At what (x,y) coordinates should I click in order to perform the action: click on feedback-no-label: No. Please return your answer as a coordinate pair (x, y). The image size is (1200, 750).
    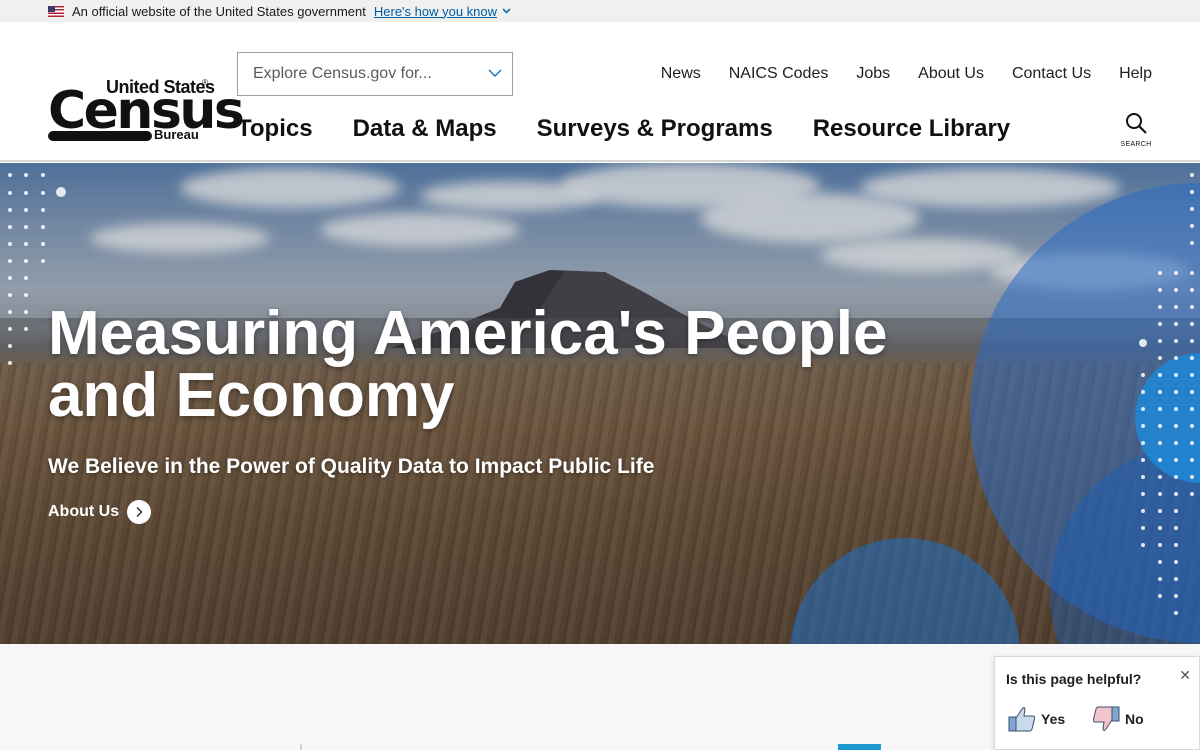
    Looking at the image, I should click on (1134, 719).